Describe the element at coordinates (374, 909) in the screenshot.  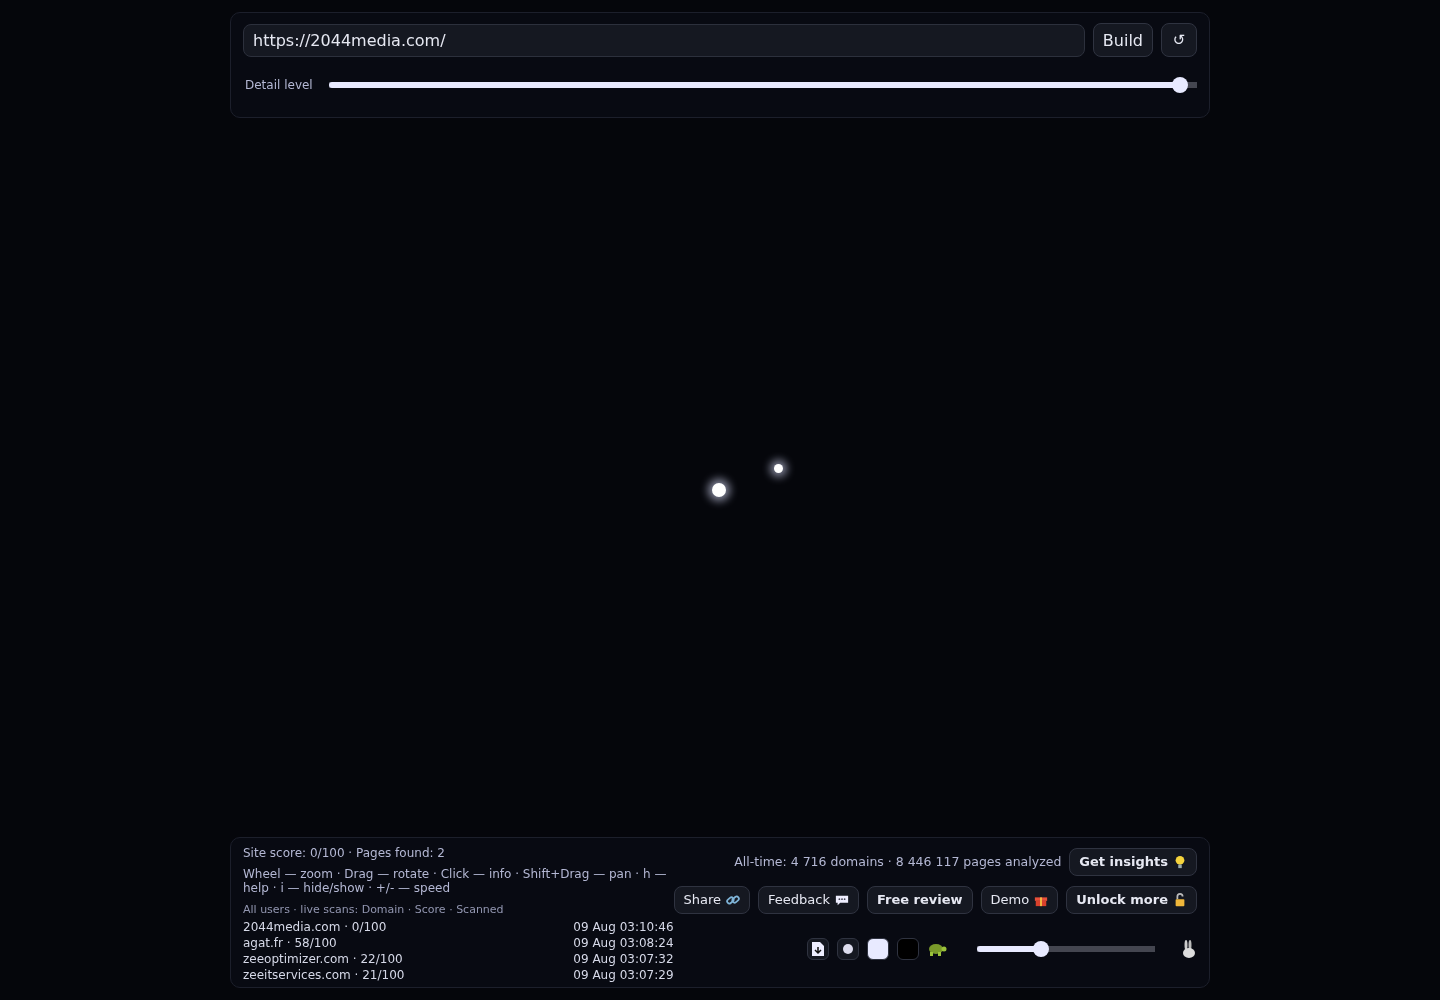
I see `scans-header: All users · live scans: Domain · Score · Scanned` at that location.